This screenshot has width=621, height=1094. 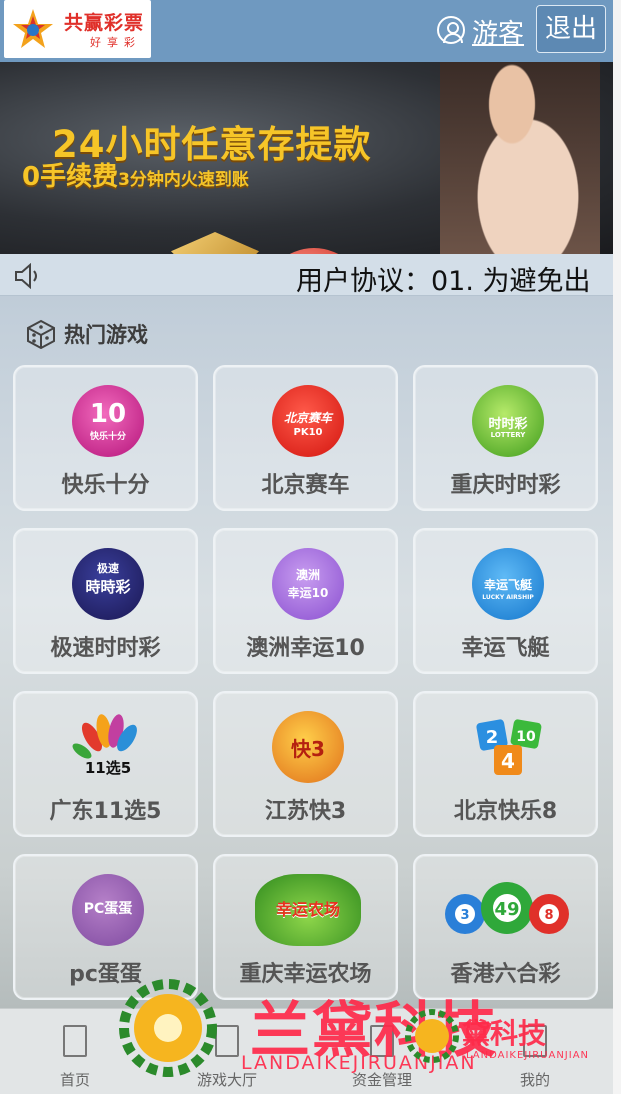 I want to click on chongqing-shishicai-icon: 时时彩 LOTTERY, so click(x=508, y=421).